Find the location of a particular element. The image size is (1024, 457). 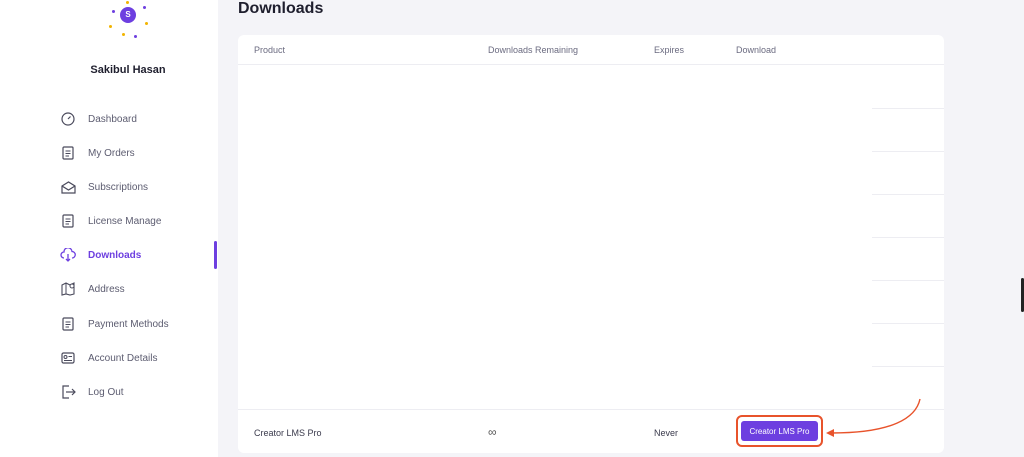

sidebar-item-label: License Manage is located at coordinates (125, 221).